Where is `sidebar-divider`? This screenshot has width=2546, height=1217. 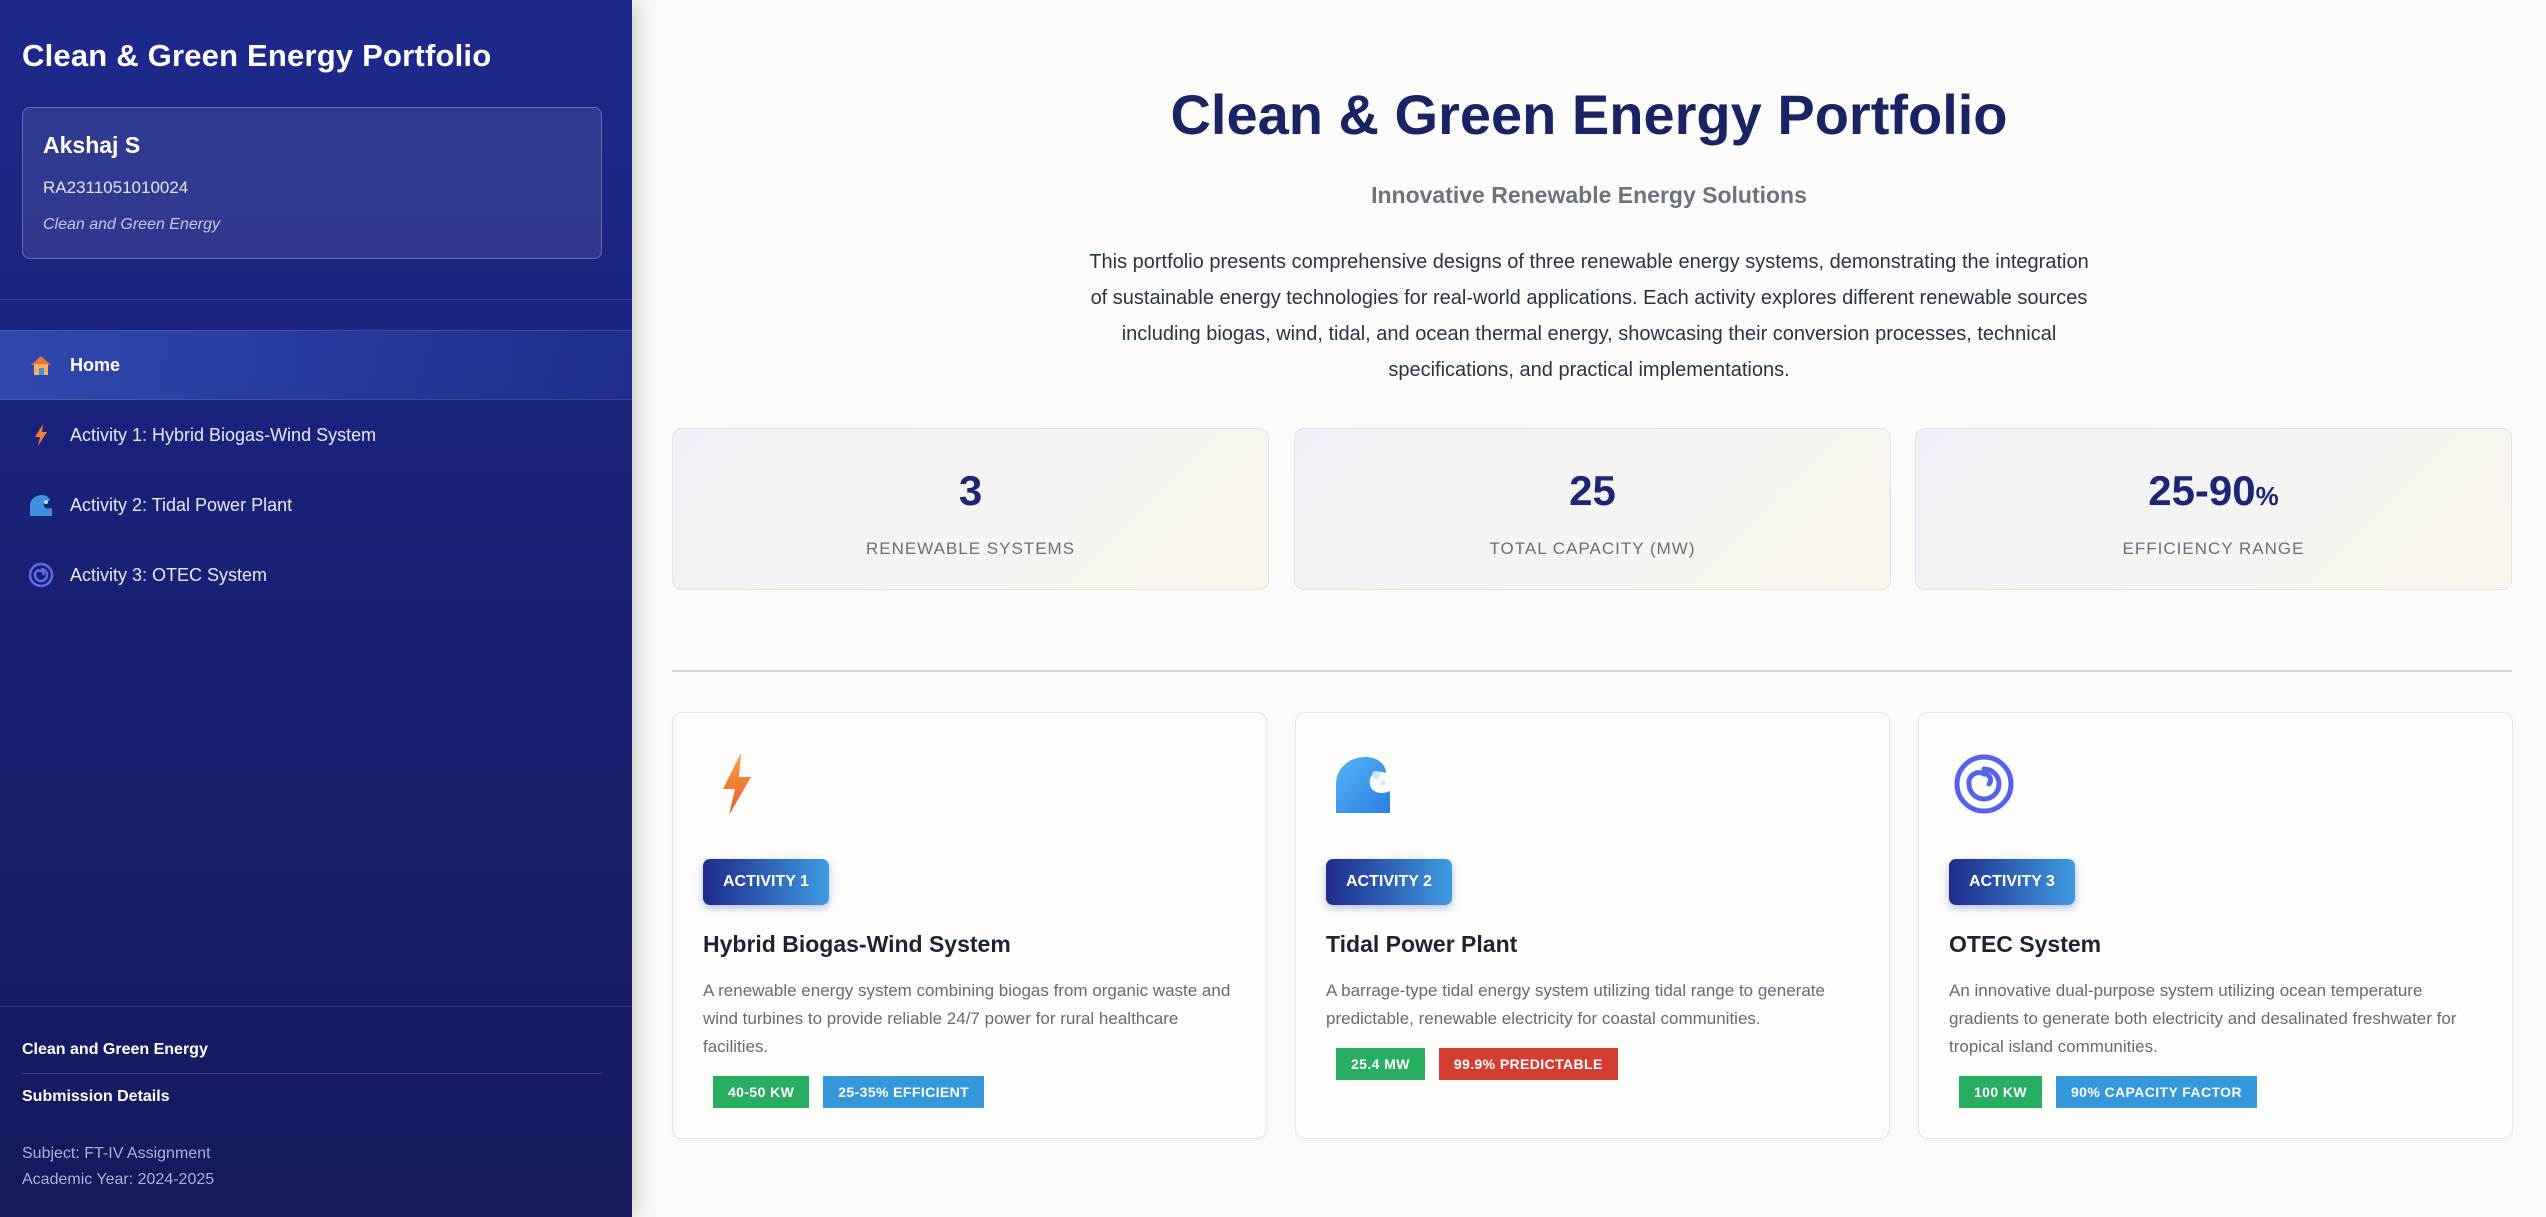
sidebar-divider is located at coordinates (316, 299).